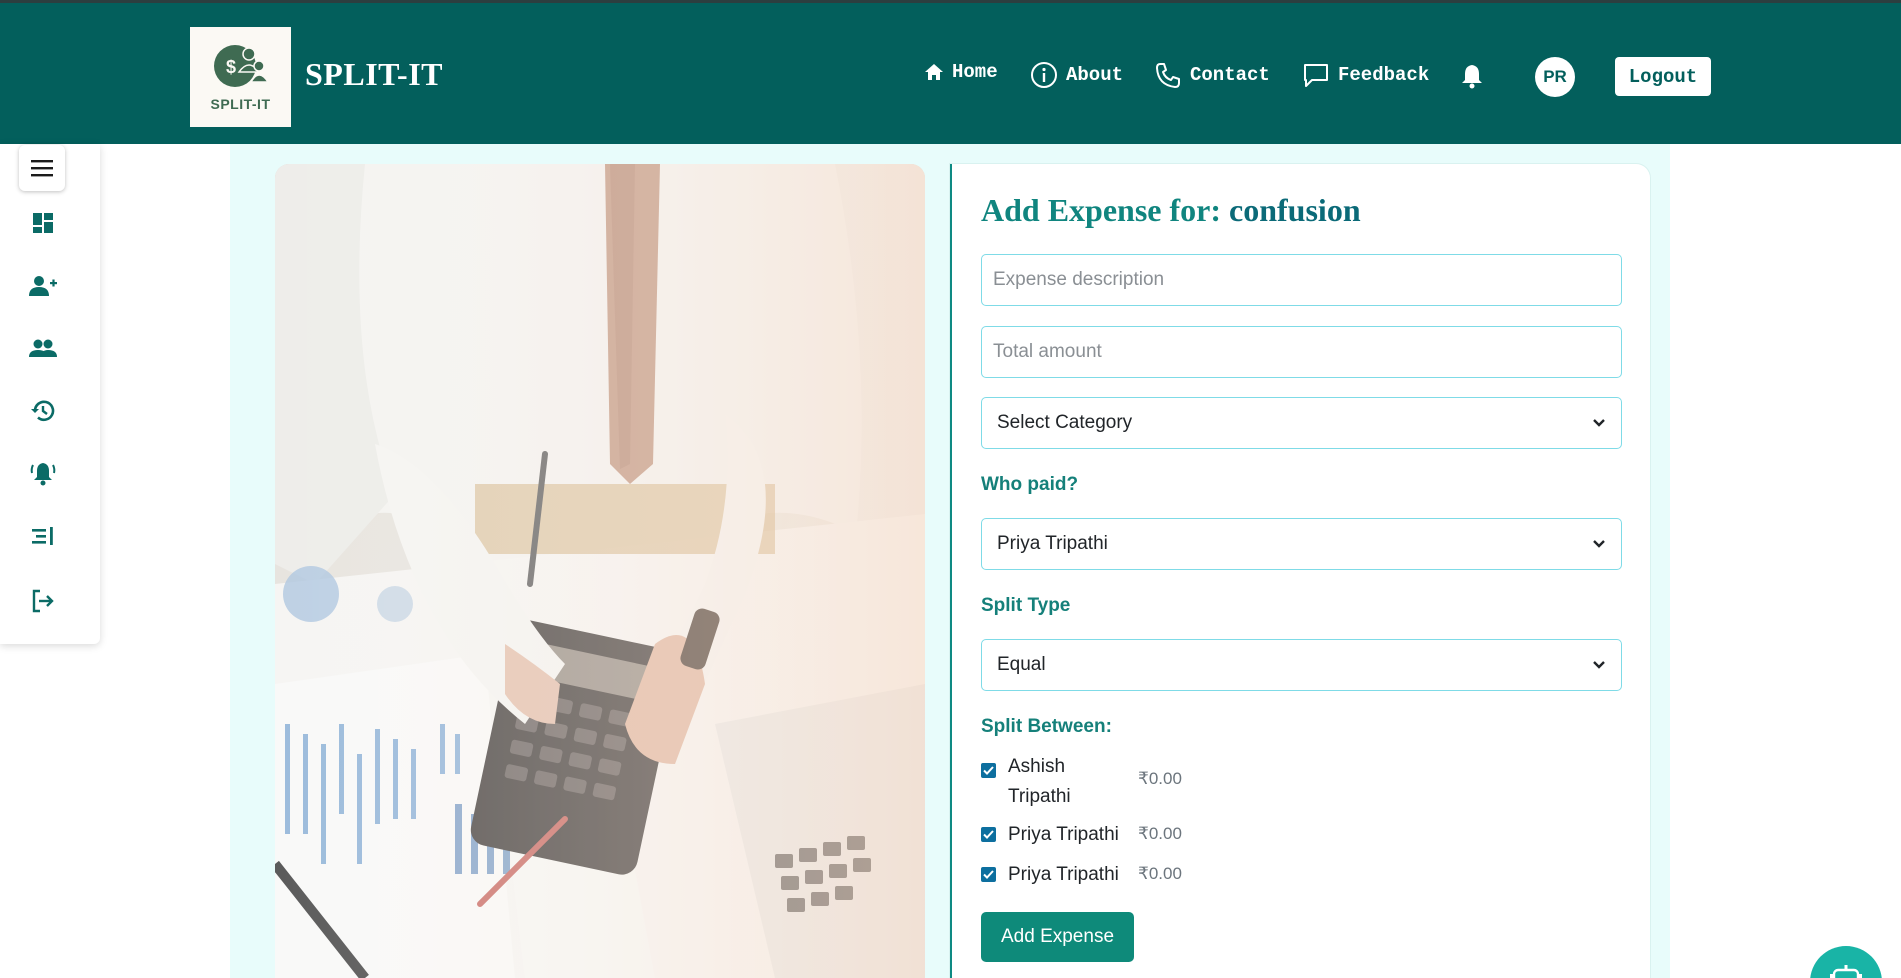 The image size is (1901, 978). What do you see at coordinates (1295, 210) in the screenshot?
I see `group-name: confusion` at bounding box center [1295, 210].